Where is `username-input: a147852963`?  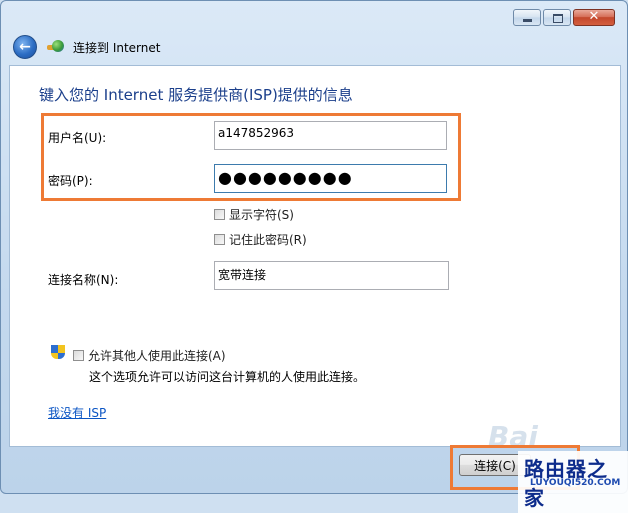
username-input: a147852963 is located at coordinates (330, 135).